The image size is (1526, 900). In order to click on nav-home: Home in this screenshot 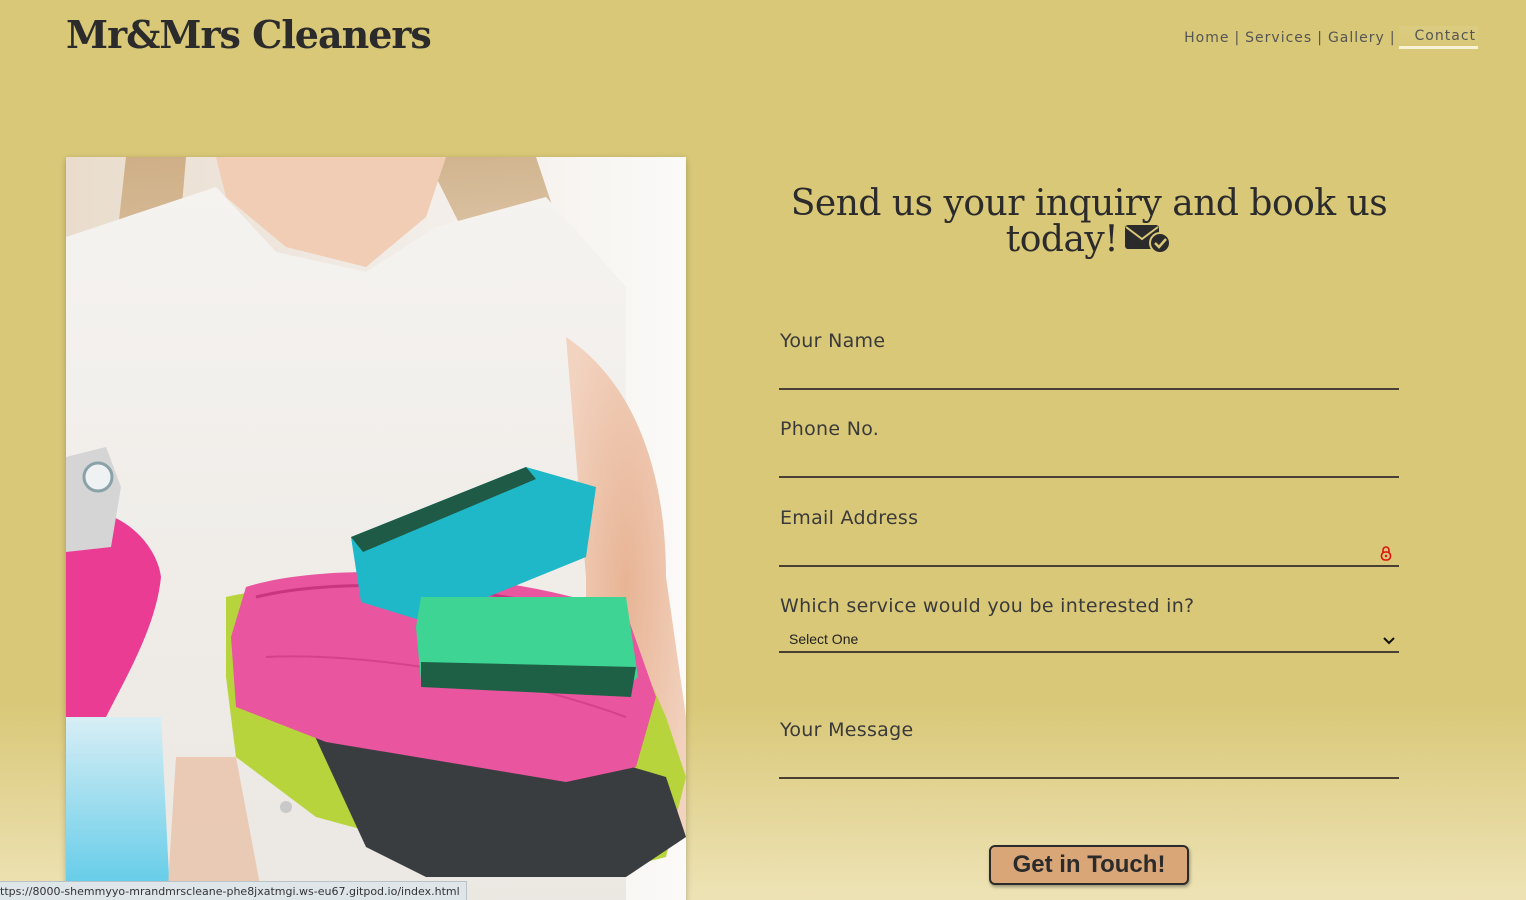, I will do `click(1206, 38)`.